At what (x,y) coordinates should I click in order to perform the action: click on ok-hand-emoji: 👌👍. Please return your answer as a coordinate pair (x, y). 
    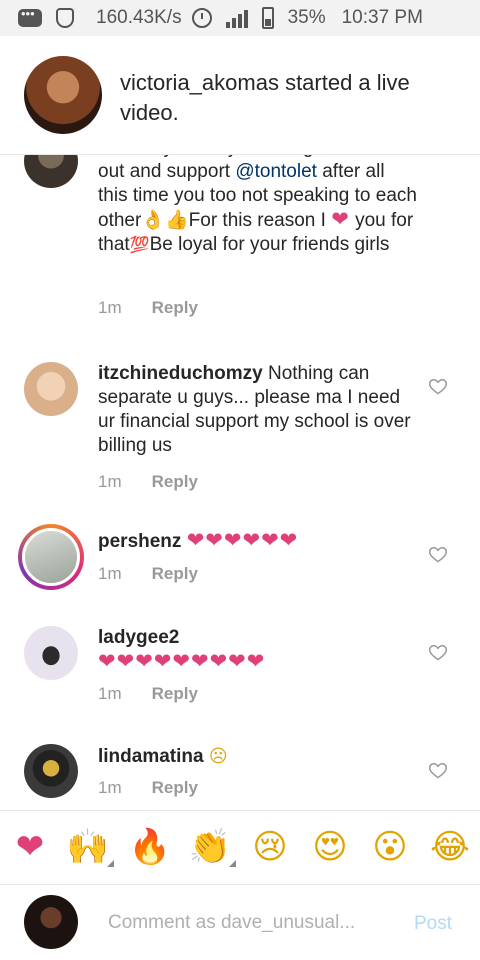
    Looking at the image, I should click on (165, 220).